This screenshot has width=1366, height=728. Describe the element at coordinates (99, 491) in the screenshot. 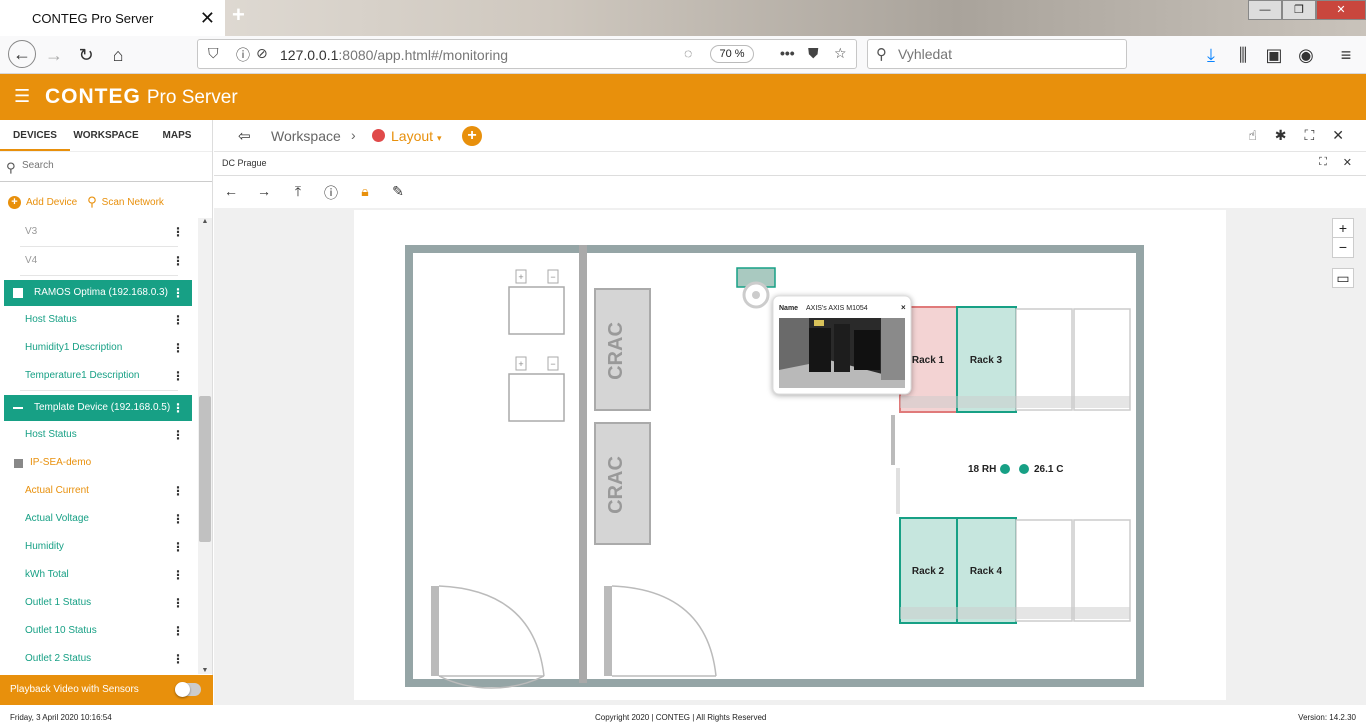

I see `tree-item-actual-current: Actual Current ⋮` at that location.